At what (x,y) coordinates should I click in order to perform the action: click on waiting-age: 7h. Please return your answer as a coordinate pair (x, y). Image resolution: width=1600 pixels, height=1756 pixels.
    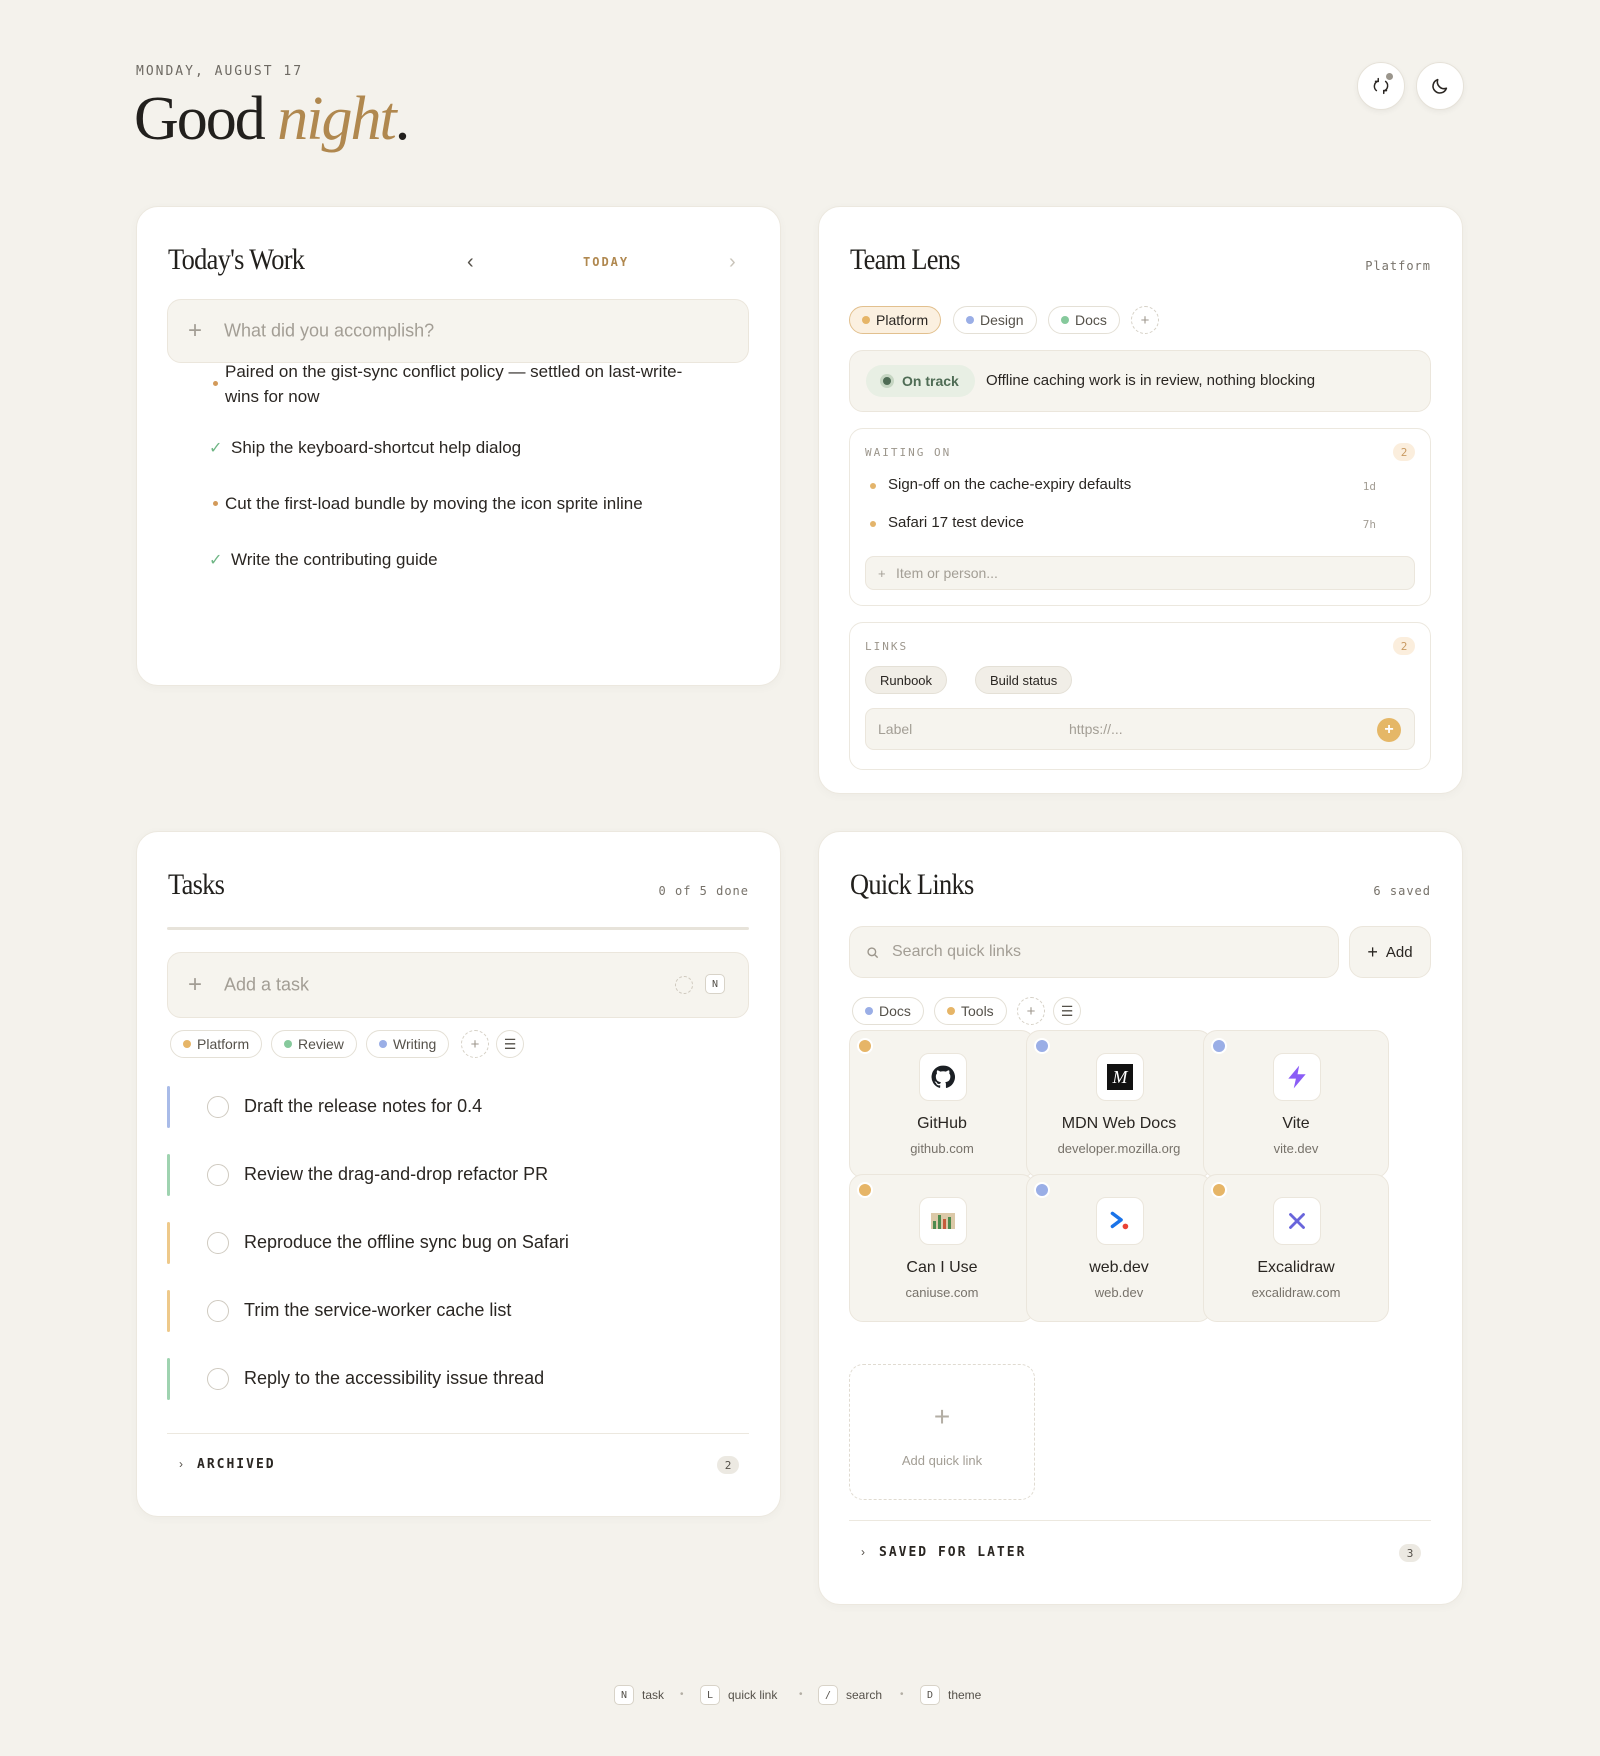
    Looking at the image, I should click on (1369, 524).